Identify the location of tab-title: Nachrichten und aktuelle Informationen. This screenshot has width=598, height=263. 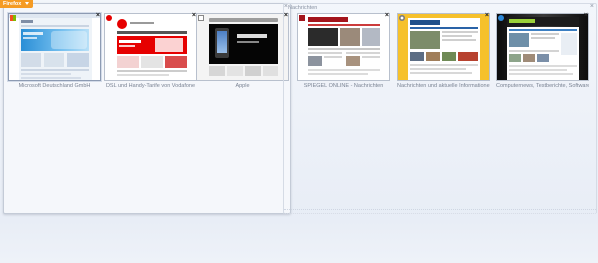
(443, 86).